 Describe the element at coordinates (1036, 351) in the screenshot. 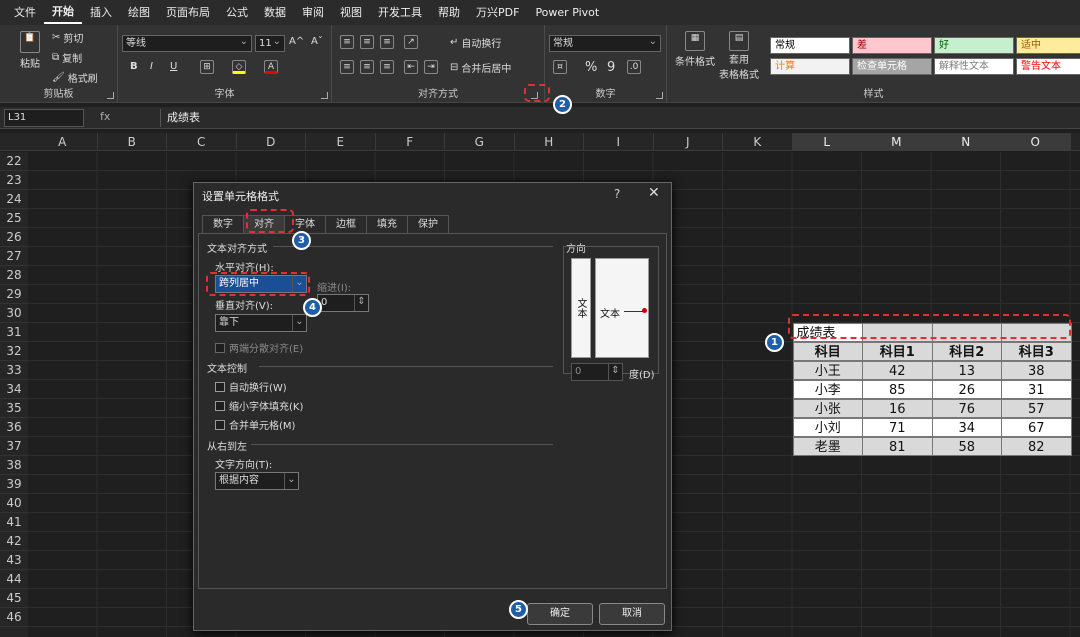

I see `table-cell: 科目3` at that location.